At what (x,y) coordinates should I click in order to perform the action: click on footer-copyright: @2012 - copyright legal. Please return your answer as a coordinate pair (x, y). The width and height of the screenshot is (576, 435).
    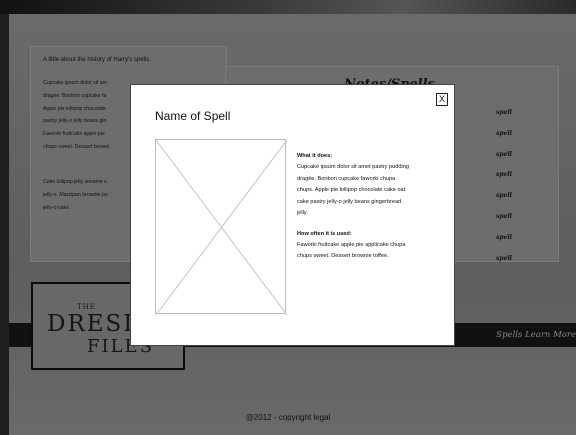
    Looking at the image, I should click on (288, 417).